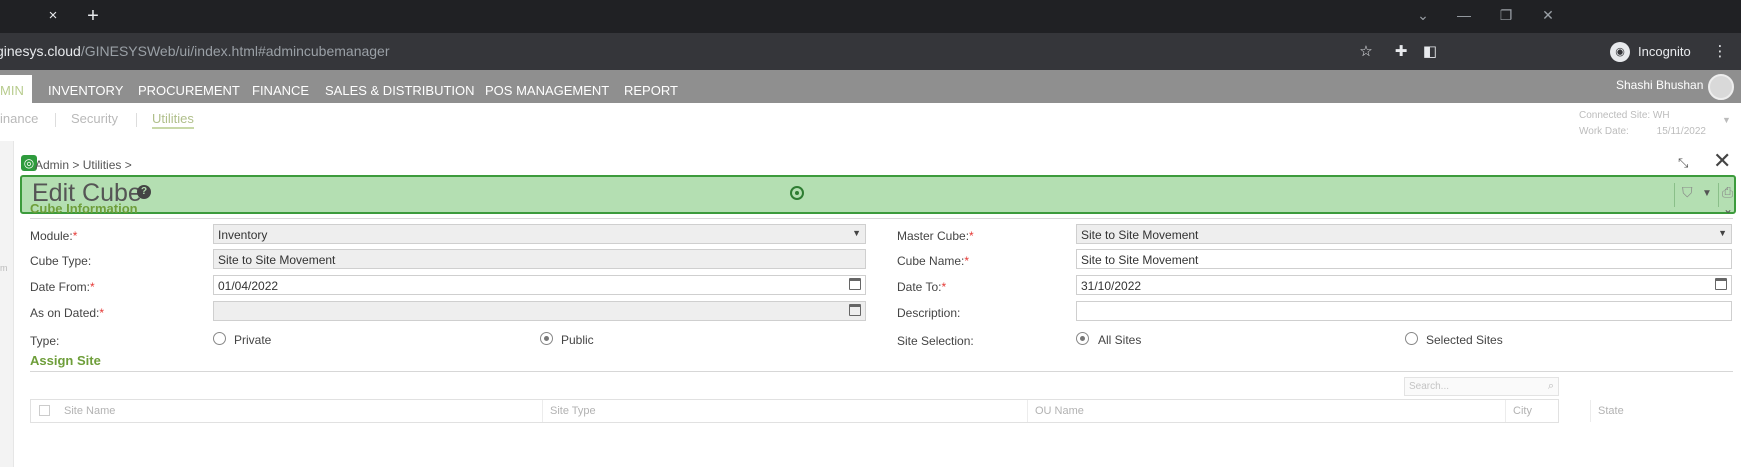 The height and width of the screenshot is (467, 1741). I want to click on column-header-site-type: Site Type, so click(573, 411).